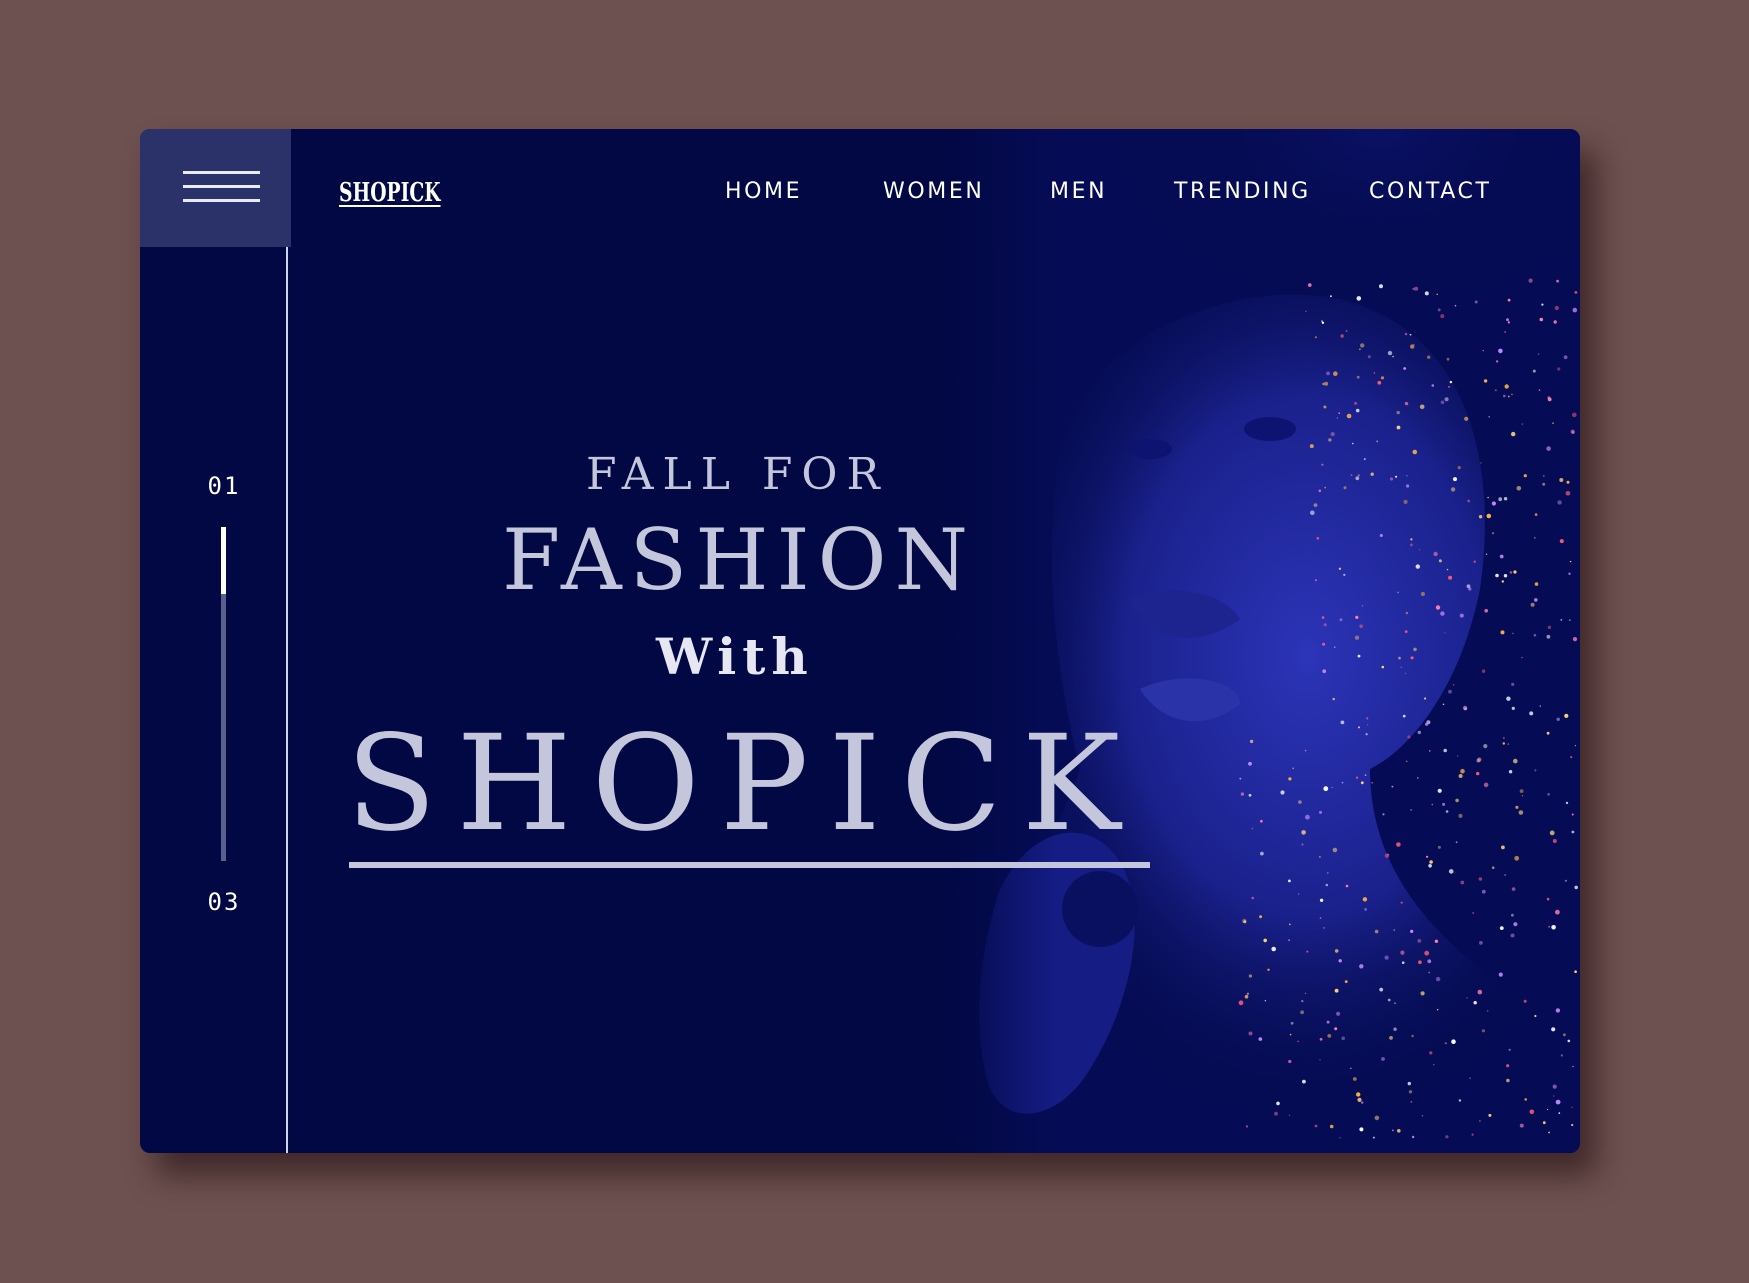 This screenshot has width=1749, height=1283. Describe the element at coordinates (763, 191) in the screenshot. I see `nav-home: HOME` at that location.